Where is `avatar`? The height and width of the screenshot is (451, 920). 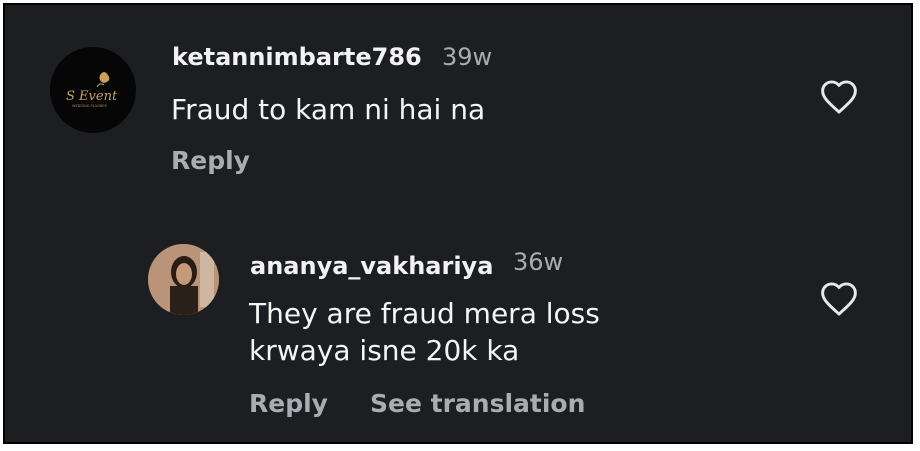
avatar is located at coordinates (183, 279).